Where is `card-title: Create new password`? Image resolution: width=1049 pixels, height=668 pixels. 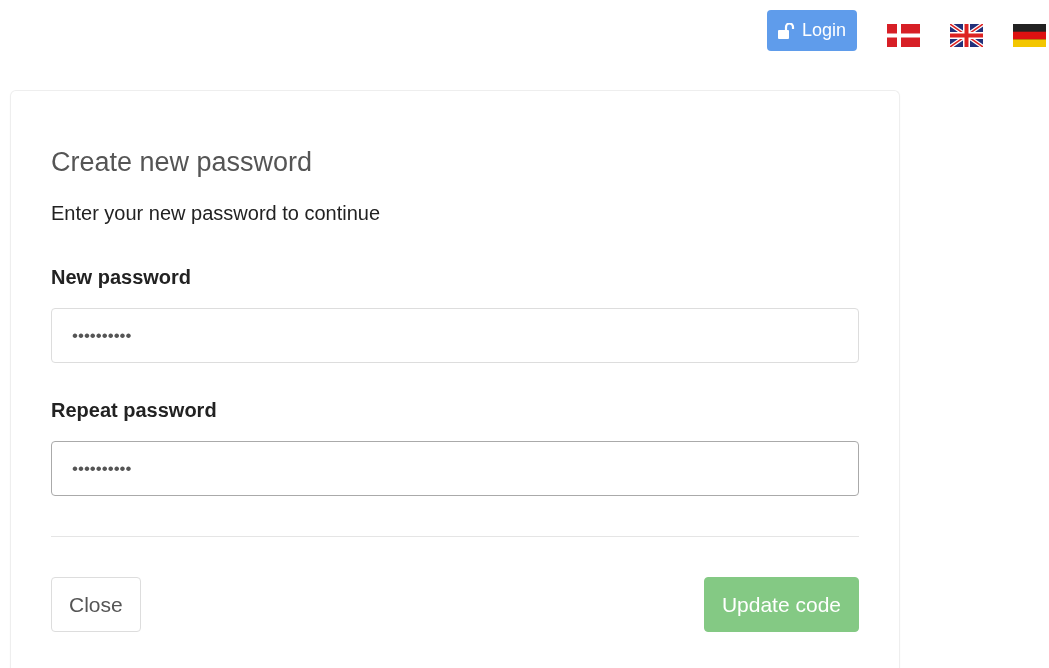
card-title: Create new password is located at coordinates (182, 162).